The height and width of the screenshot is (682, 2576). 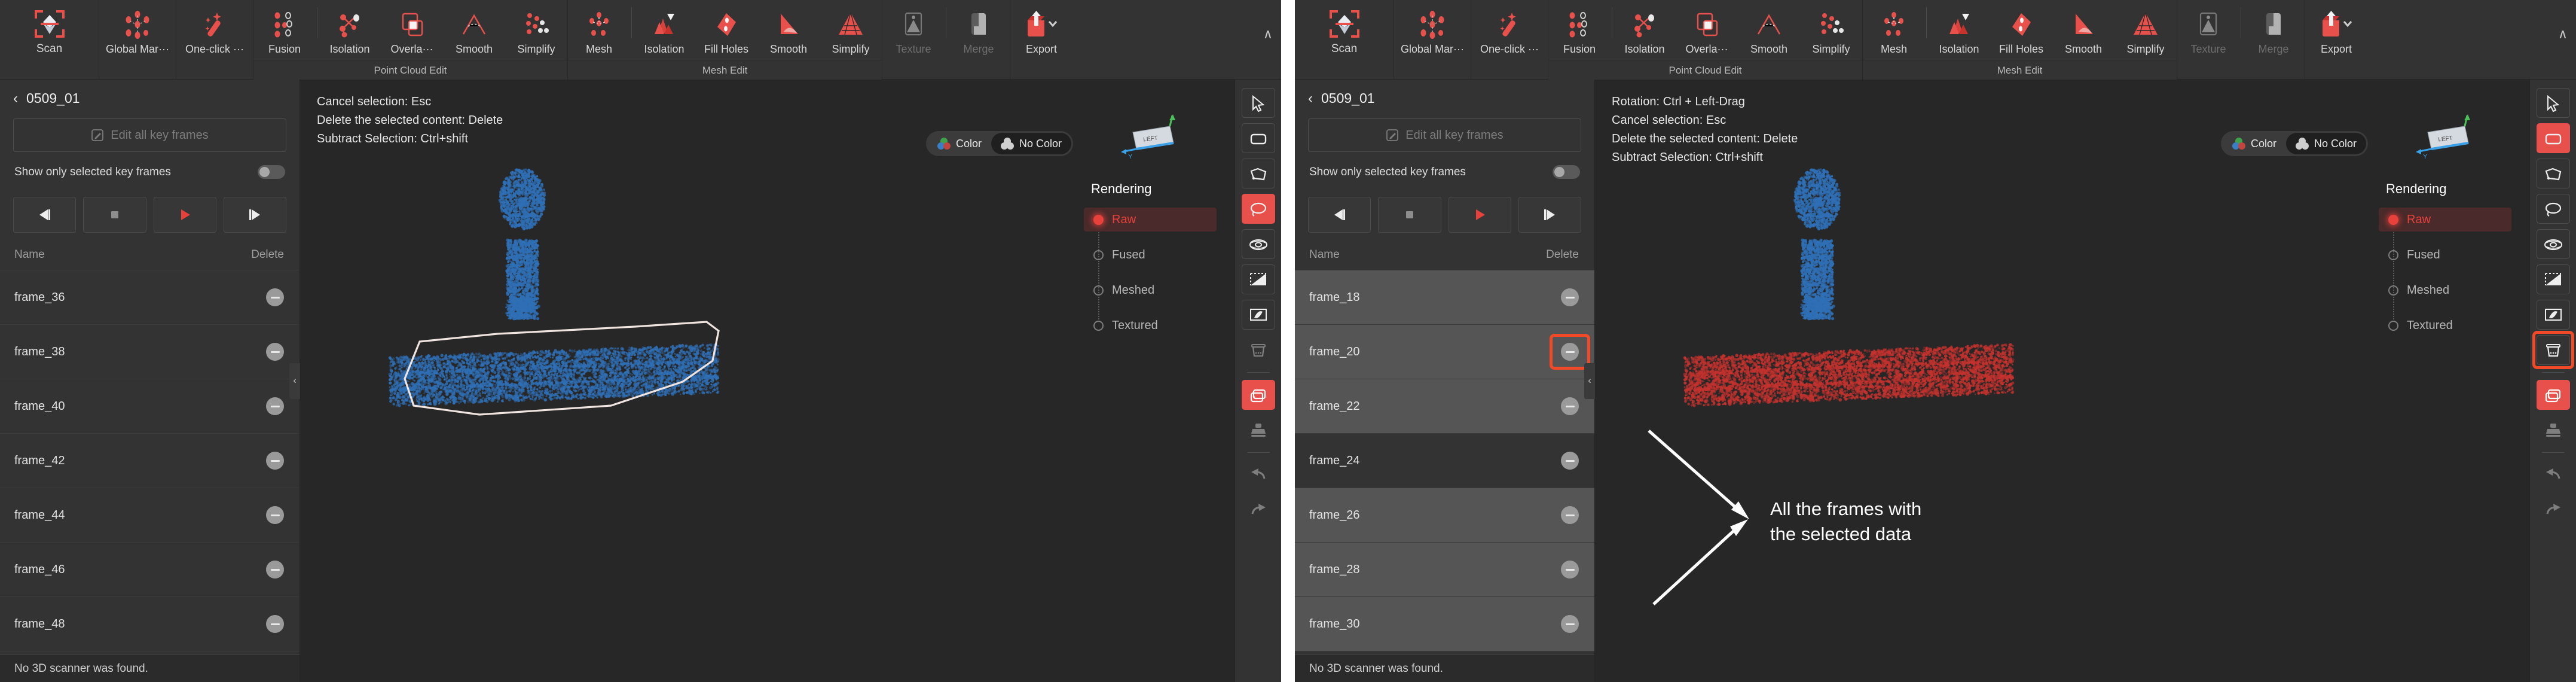 What do you see at coordinates (1444, 352) in the screenshot?
I see `table-row: frame_20` at bounding box center [1444, 352].